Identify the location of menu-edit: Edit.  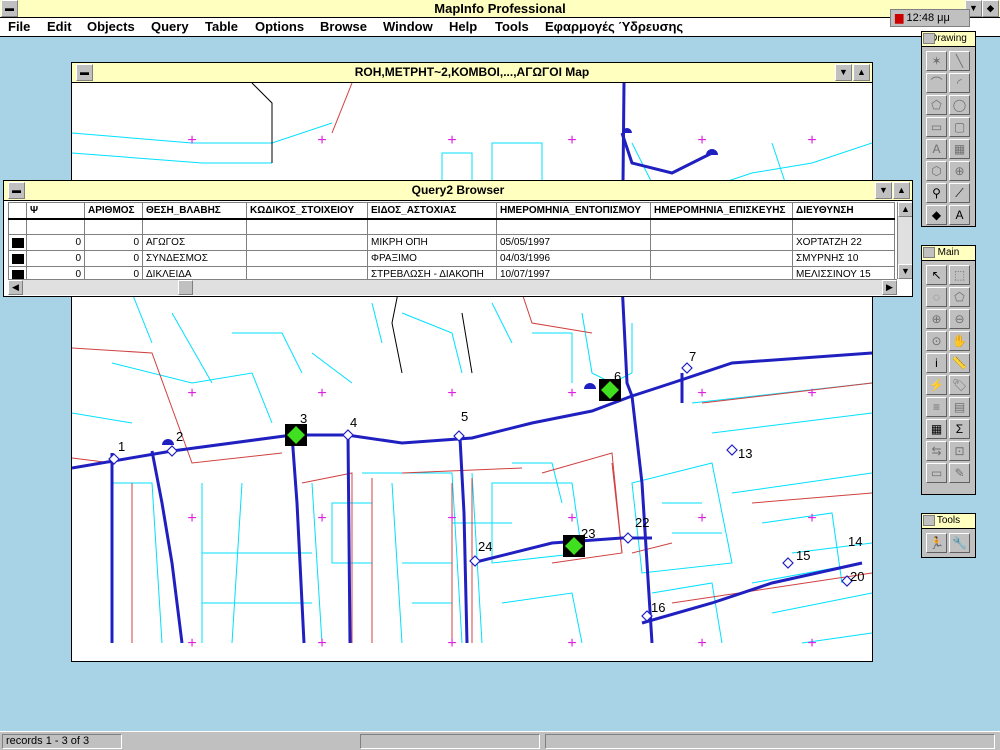
(59, 26).